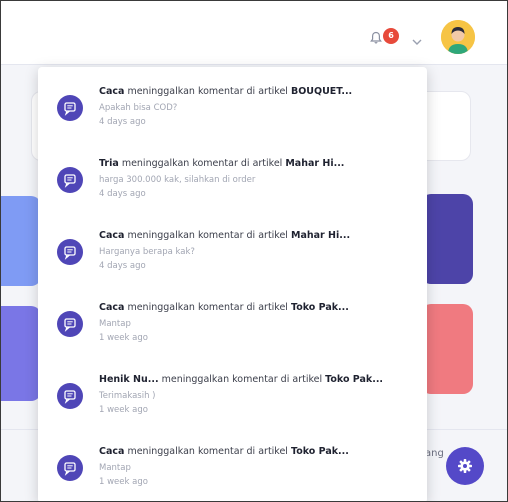 Image resolution: width=508 pixels, height=502 pixels. I want to click on gear-icon, so click(465, 466).